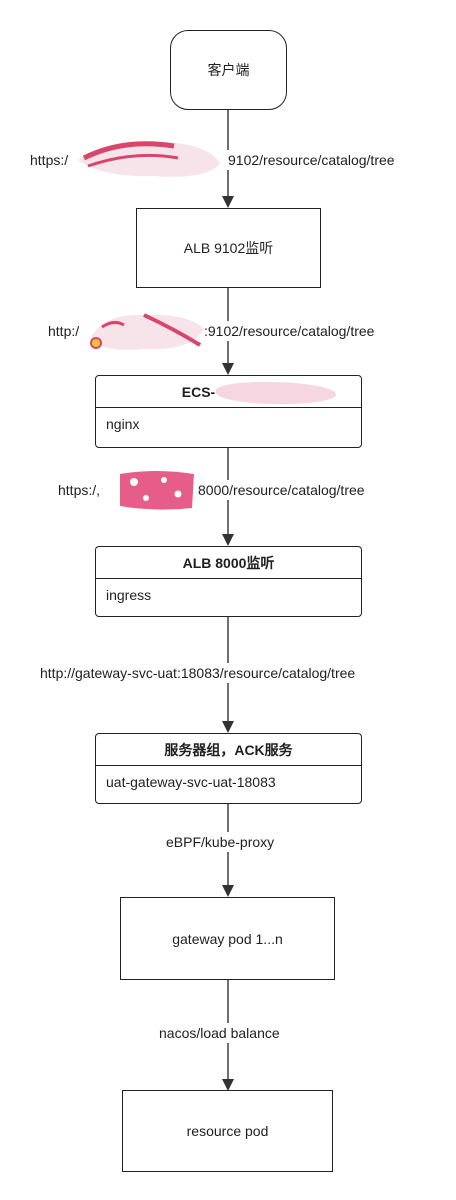 The height and width of the screenshot is (1200, 456). What do you see at coordinates (311, 160) in the screenshot?
I see `edge-label-suffix: 9102/resource/catalog/tree` at bounding box center [311, 160].